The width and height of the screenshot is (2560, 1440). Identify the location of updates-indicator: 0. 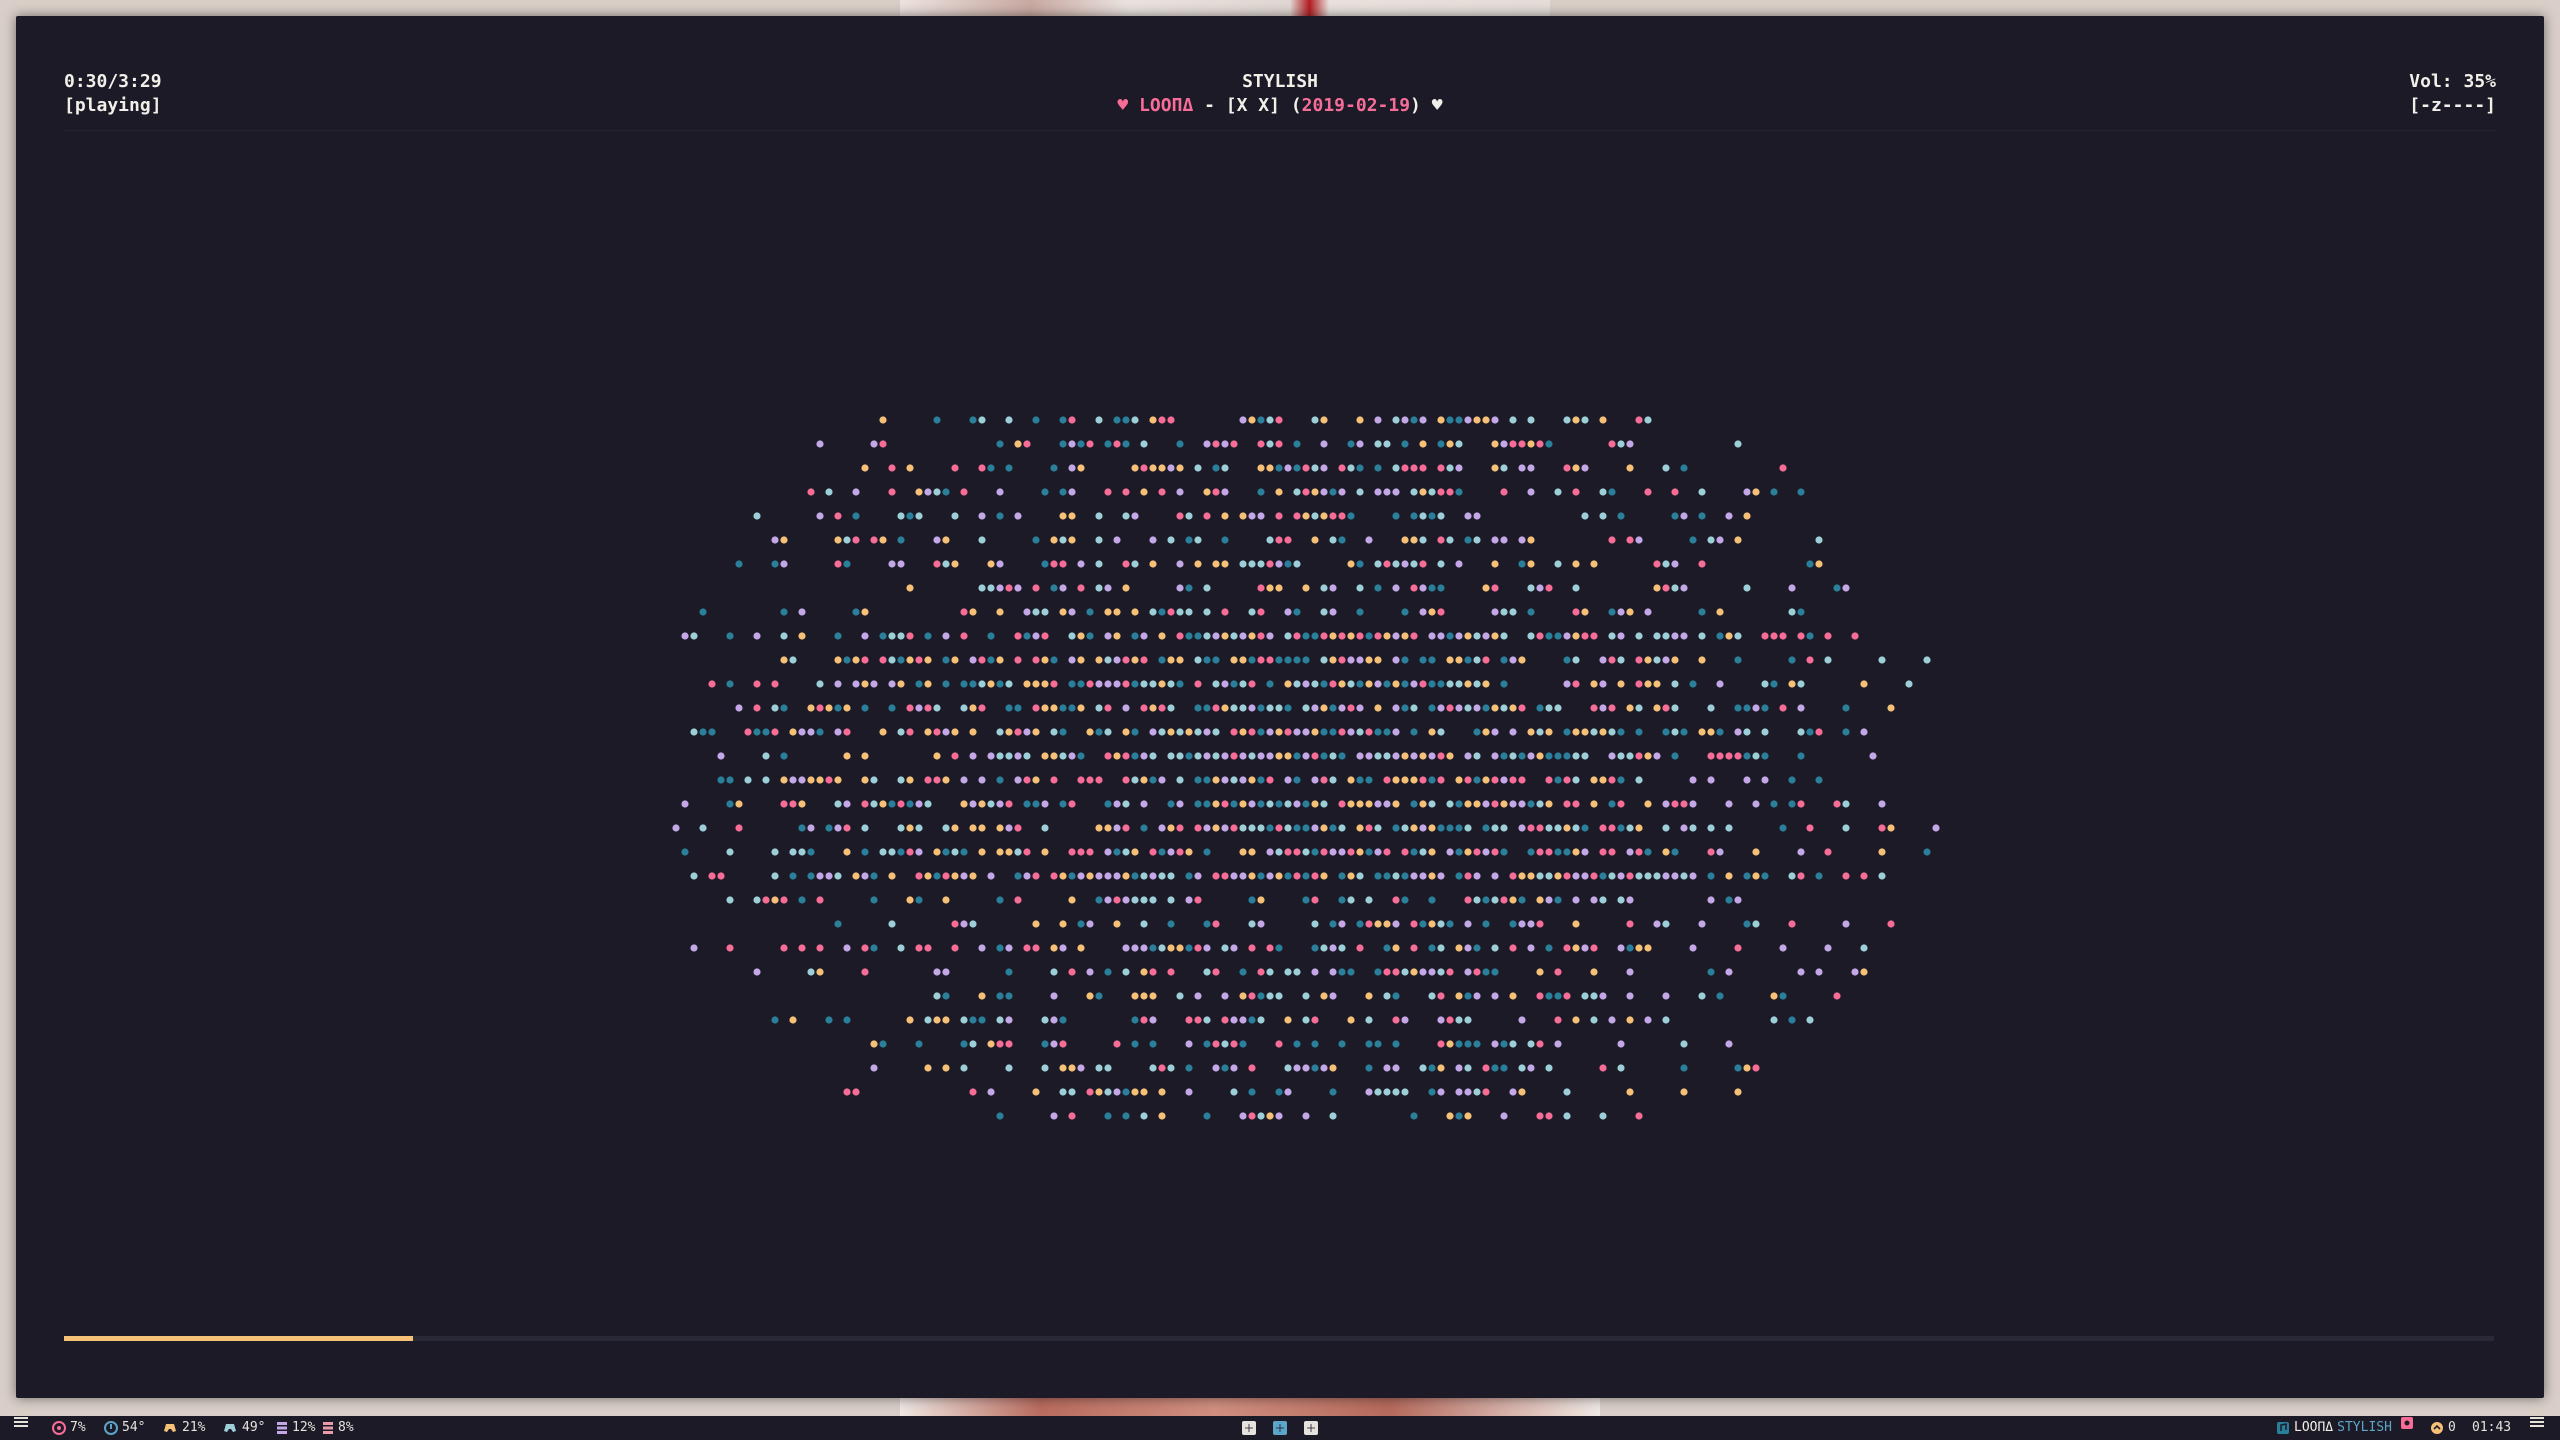
(2443, 1428).